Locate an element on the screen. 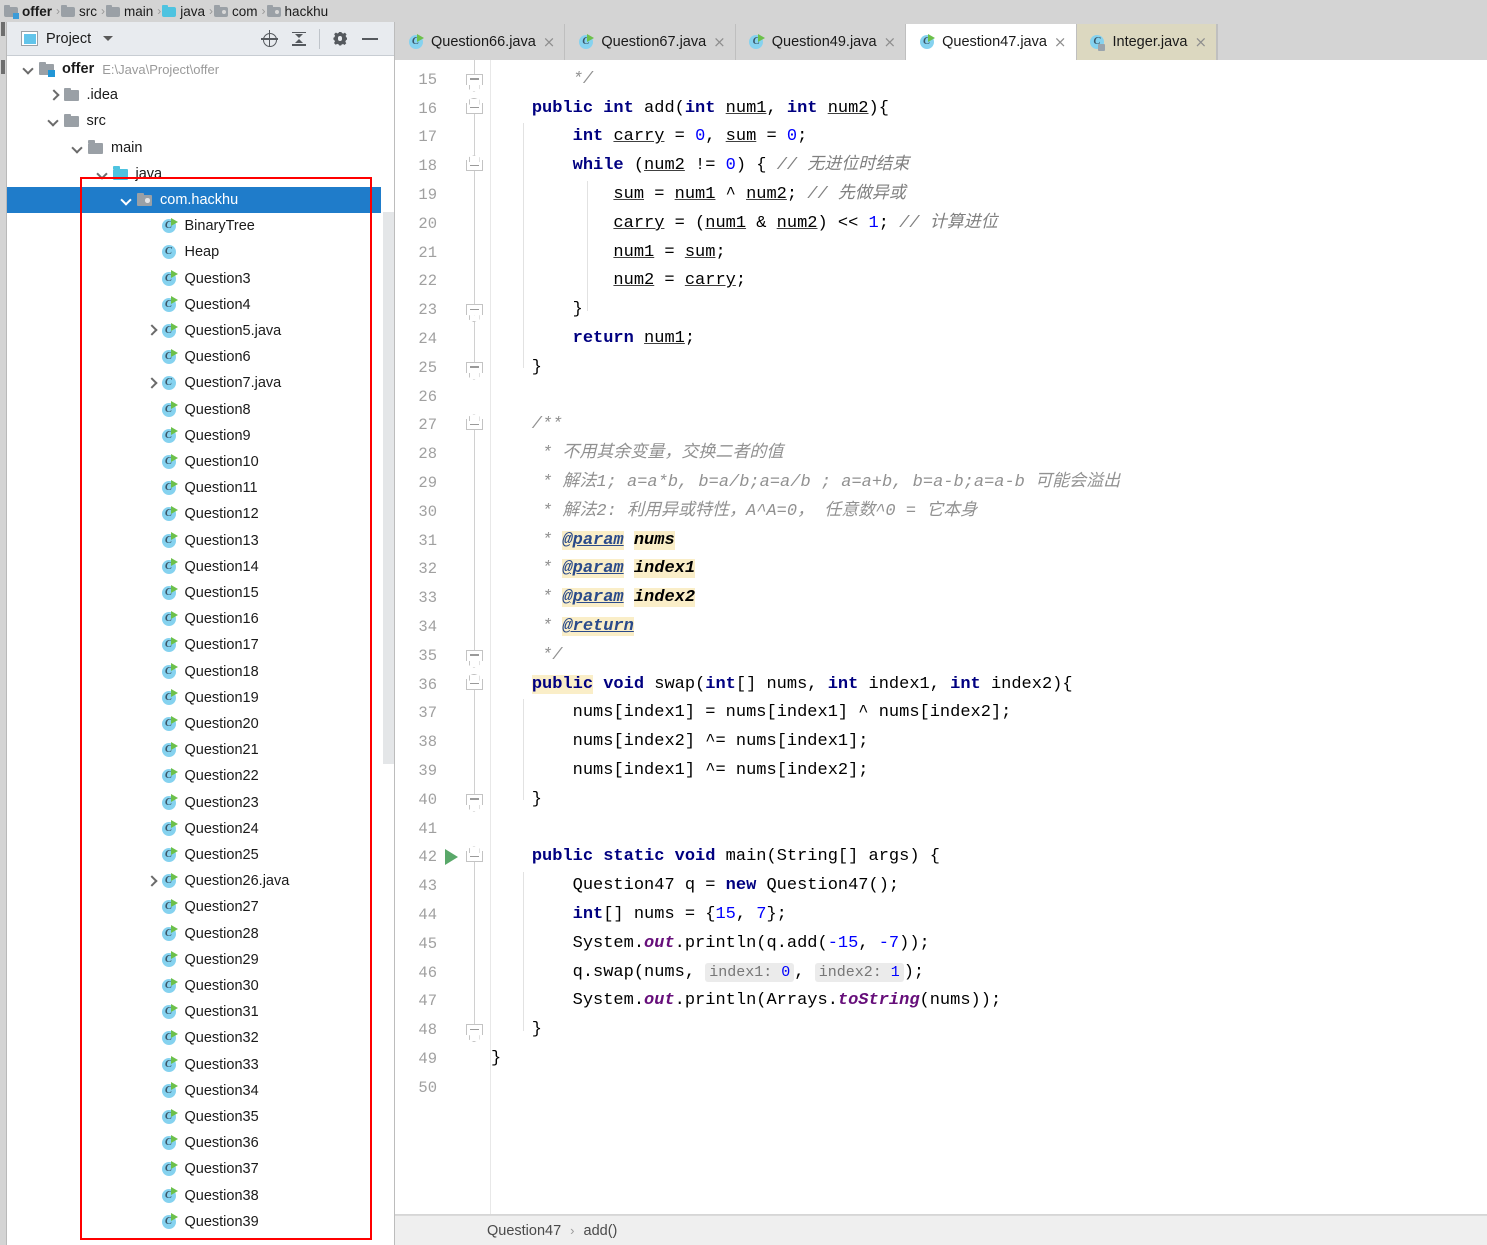 The image size is (1487, 1245). code-line: nums[index1] ^= nums[index2]; is located at coordinates (680, 771).